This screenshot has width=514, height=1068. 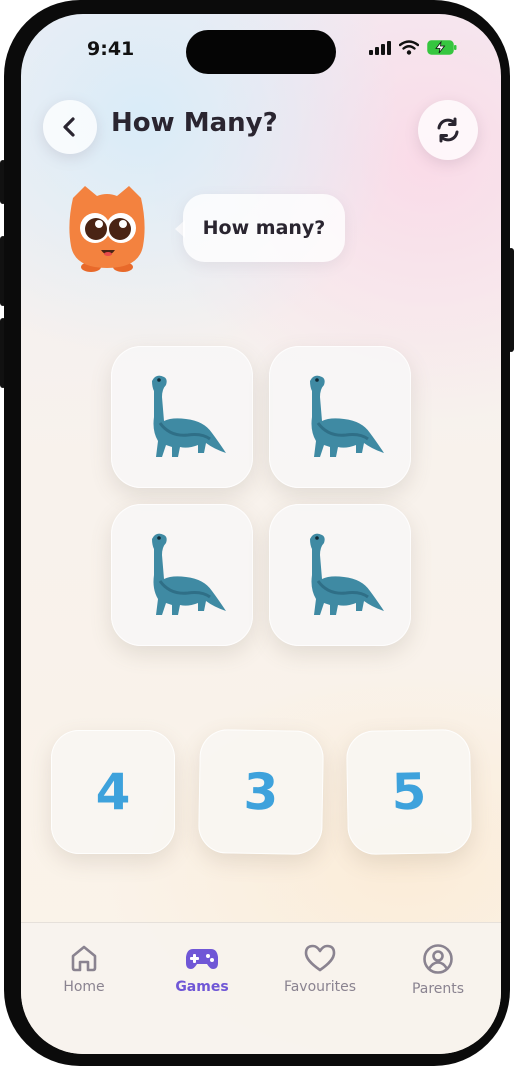 What do you see at coordinates (107, 229) in the screenshot?
I see `owl-mascot-icon` at bounding box center [107, 229].